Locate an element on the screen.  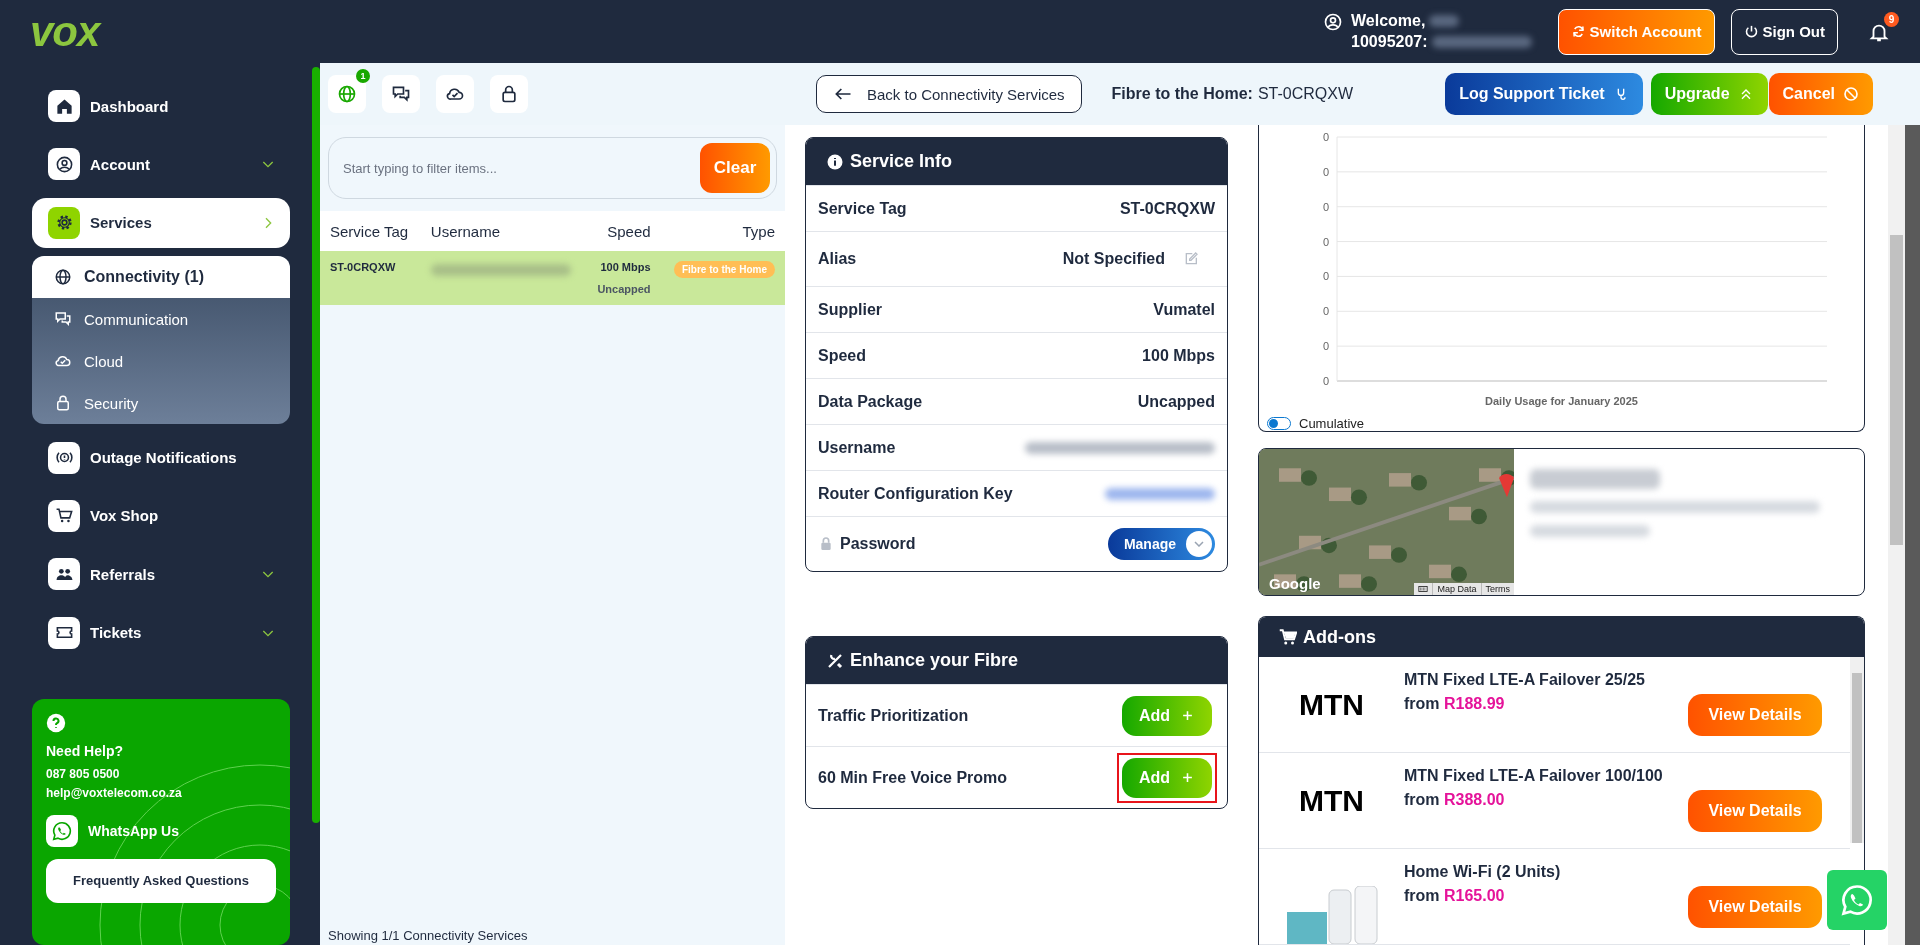
column-header: Username is located at coordinates (503, 231).